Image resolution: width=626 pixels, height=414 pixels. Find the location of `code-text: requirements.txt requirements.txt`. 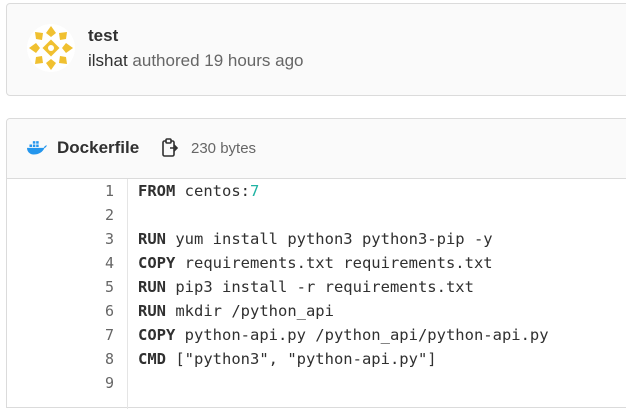

code-text: requirements.txt requirements.txt is located at coordinates (334, 263).